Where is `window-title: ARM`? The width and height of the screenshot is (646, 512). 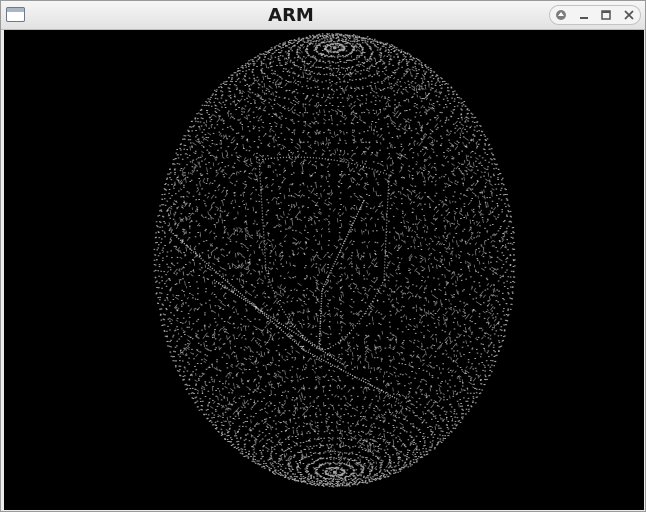 window-title: ARM is located at coordinates (291, 15).